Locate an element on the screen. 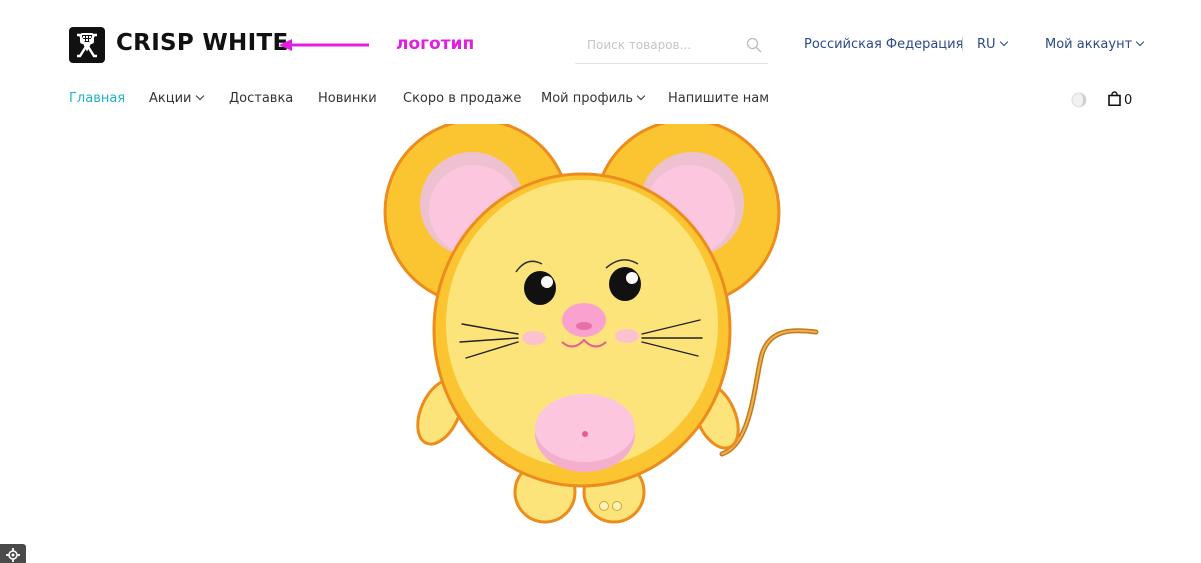 The width and height of the screenshot is (1201, 563). search-icon is located at coordinates (754, 45).